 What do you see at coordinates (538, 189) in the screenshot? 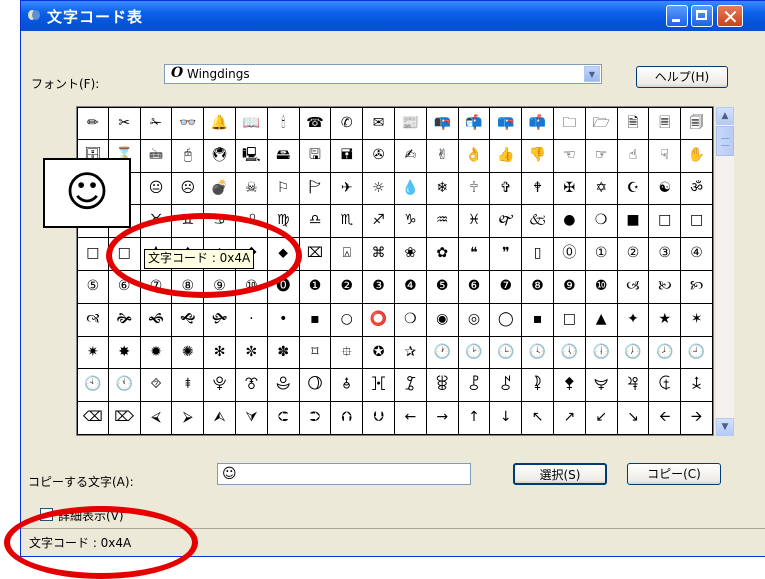
I see `char-cell: 🕈` at bounding box center [538, 189].